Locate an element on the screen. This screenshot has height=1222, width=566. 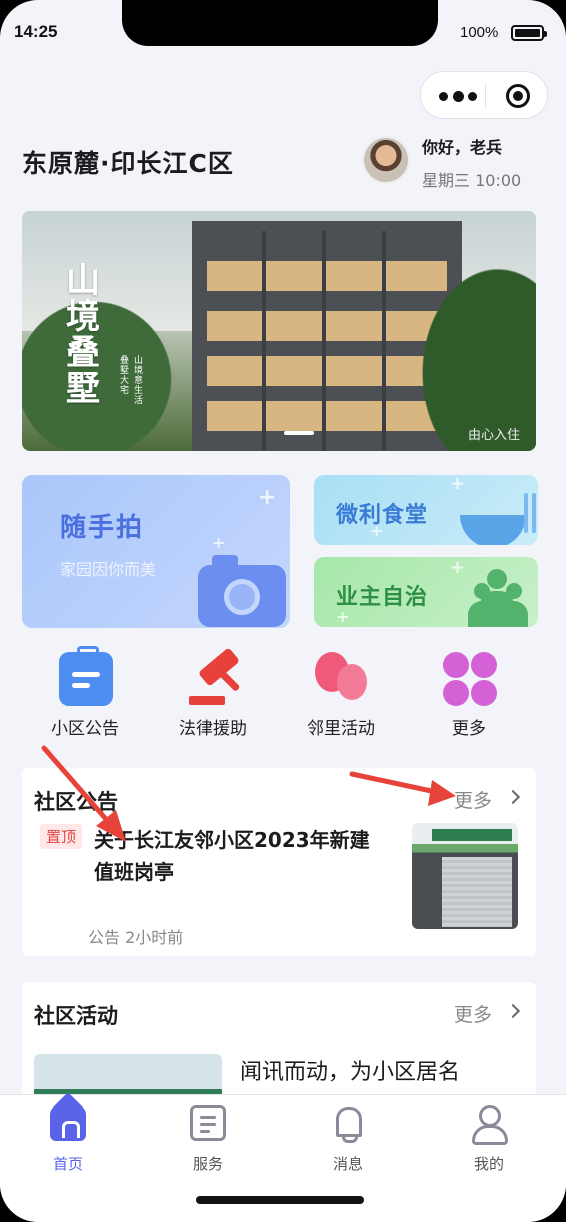
quick-link-notice: 小区公告 is located at coordinates (85, 693).